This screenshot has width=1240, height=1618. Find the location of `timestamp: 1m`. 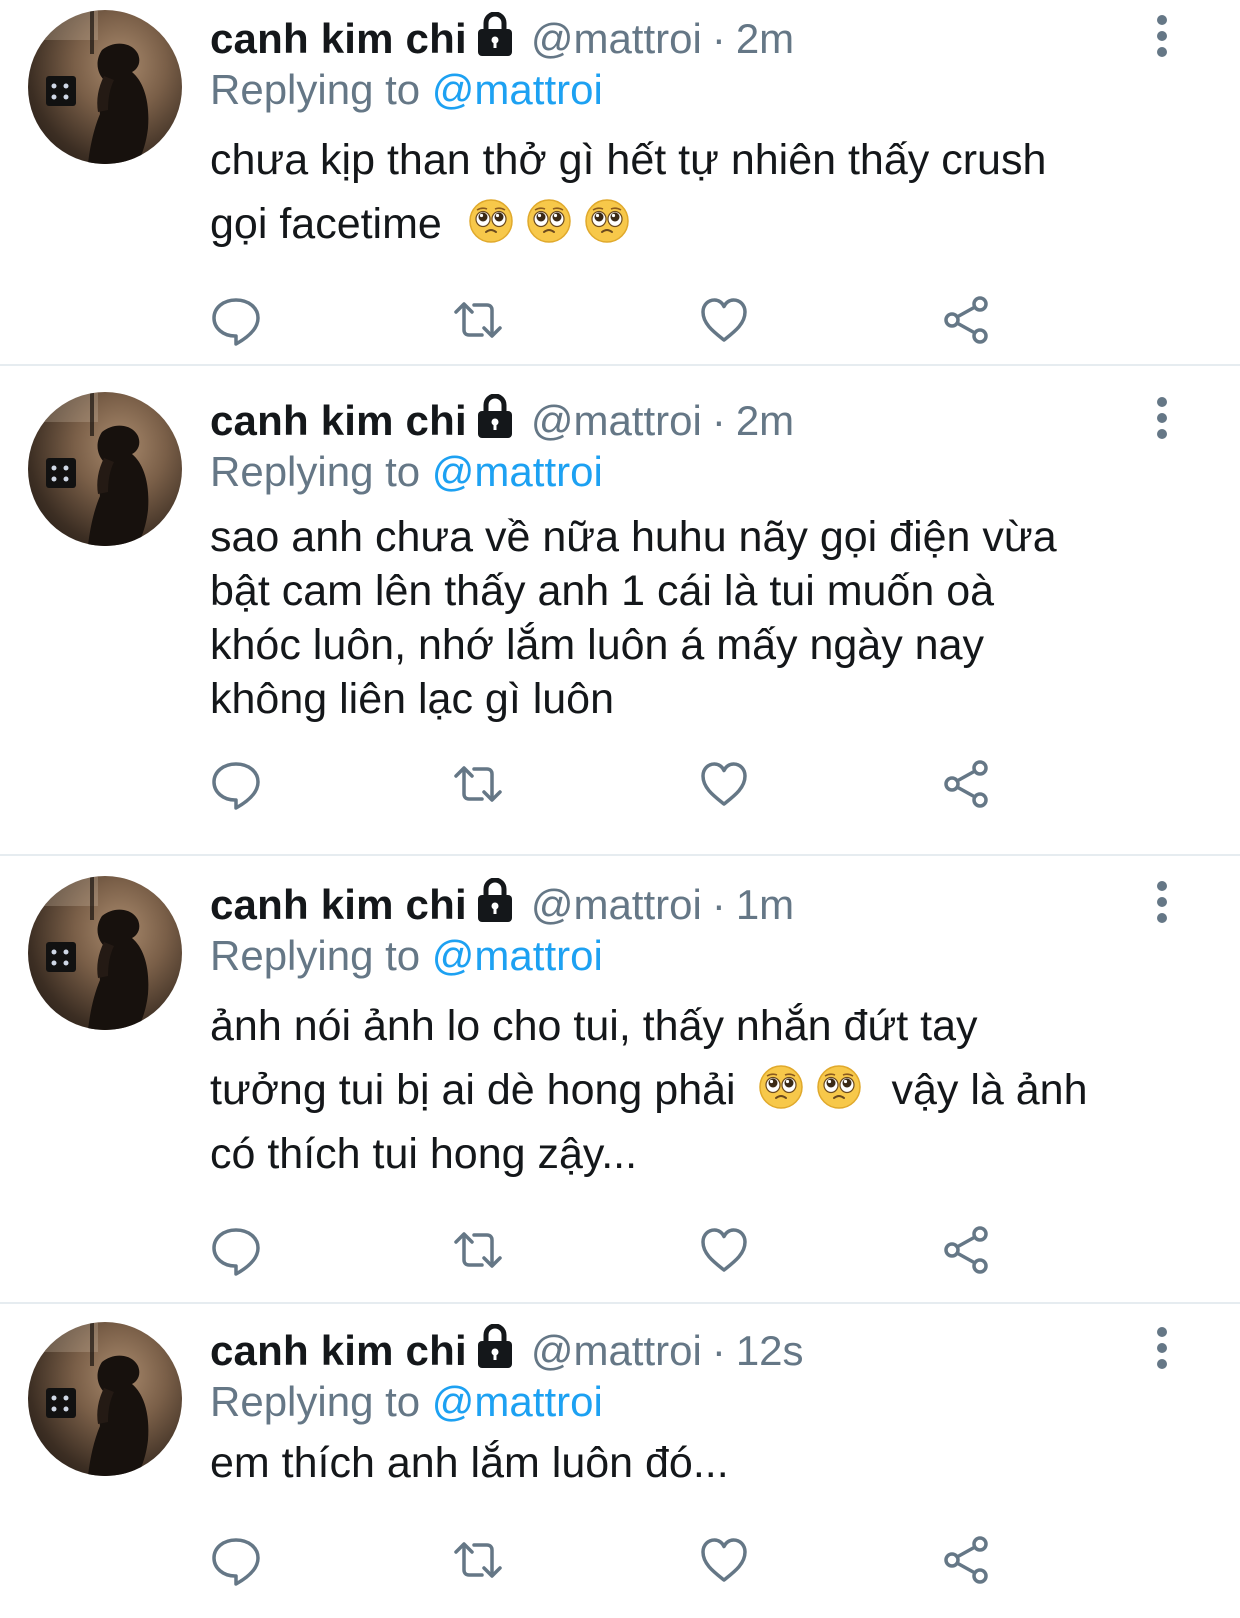

timestamp: 1m is located at coordinates (765, 905).